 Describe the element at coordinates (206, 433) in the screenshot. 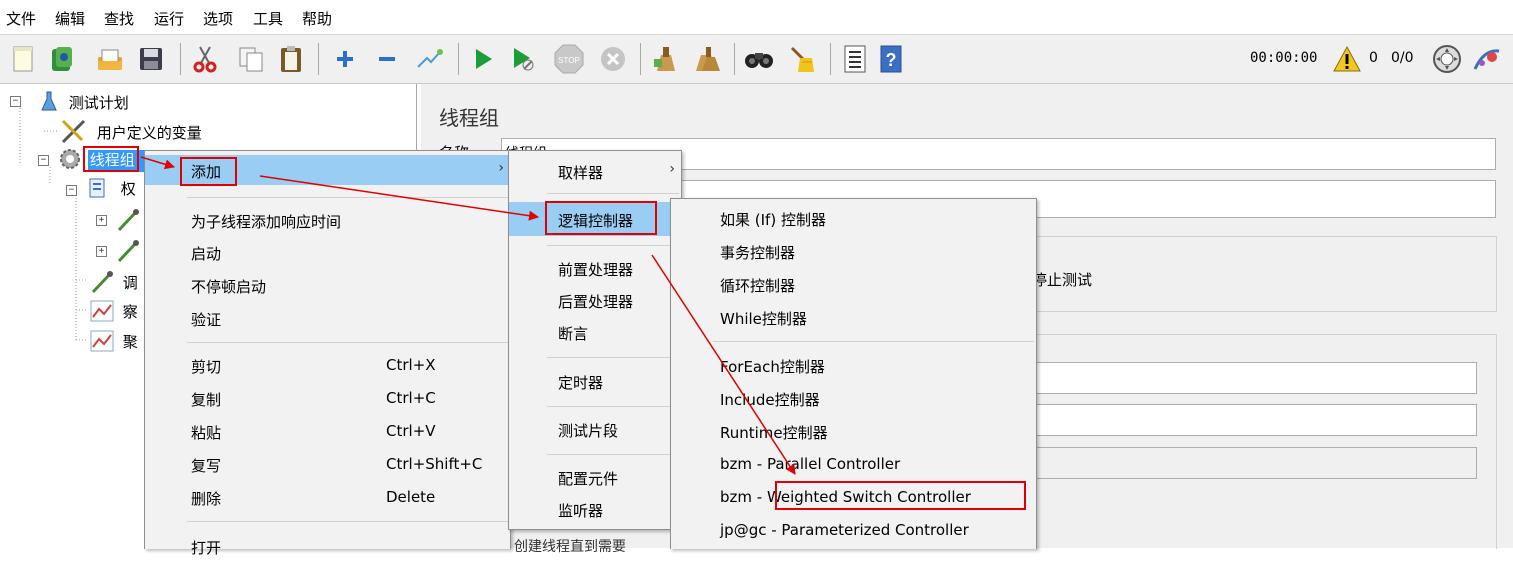

I see `menu-item-label: 粘贴` at that location.